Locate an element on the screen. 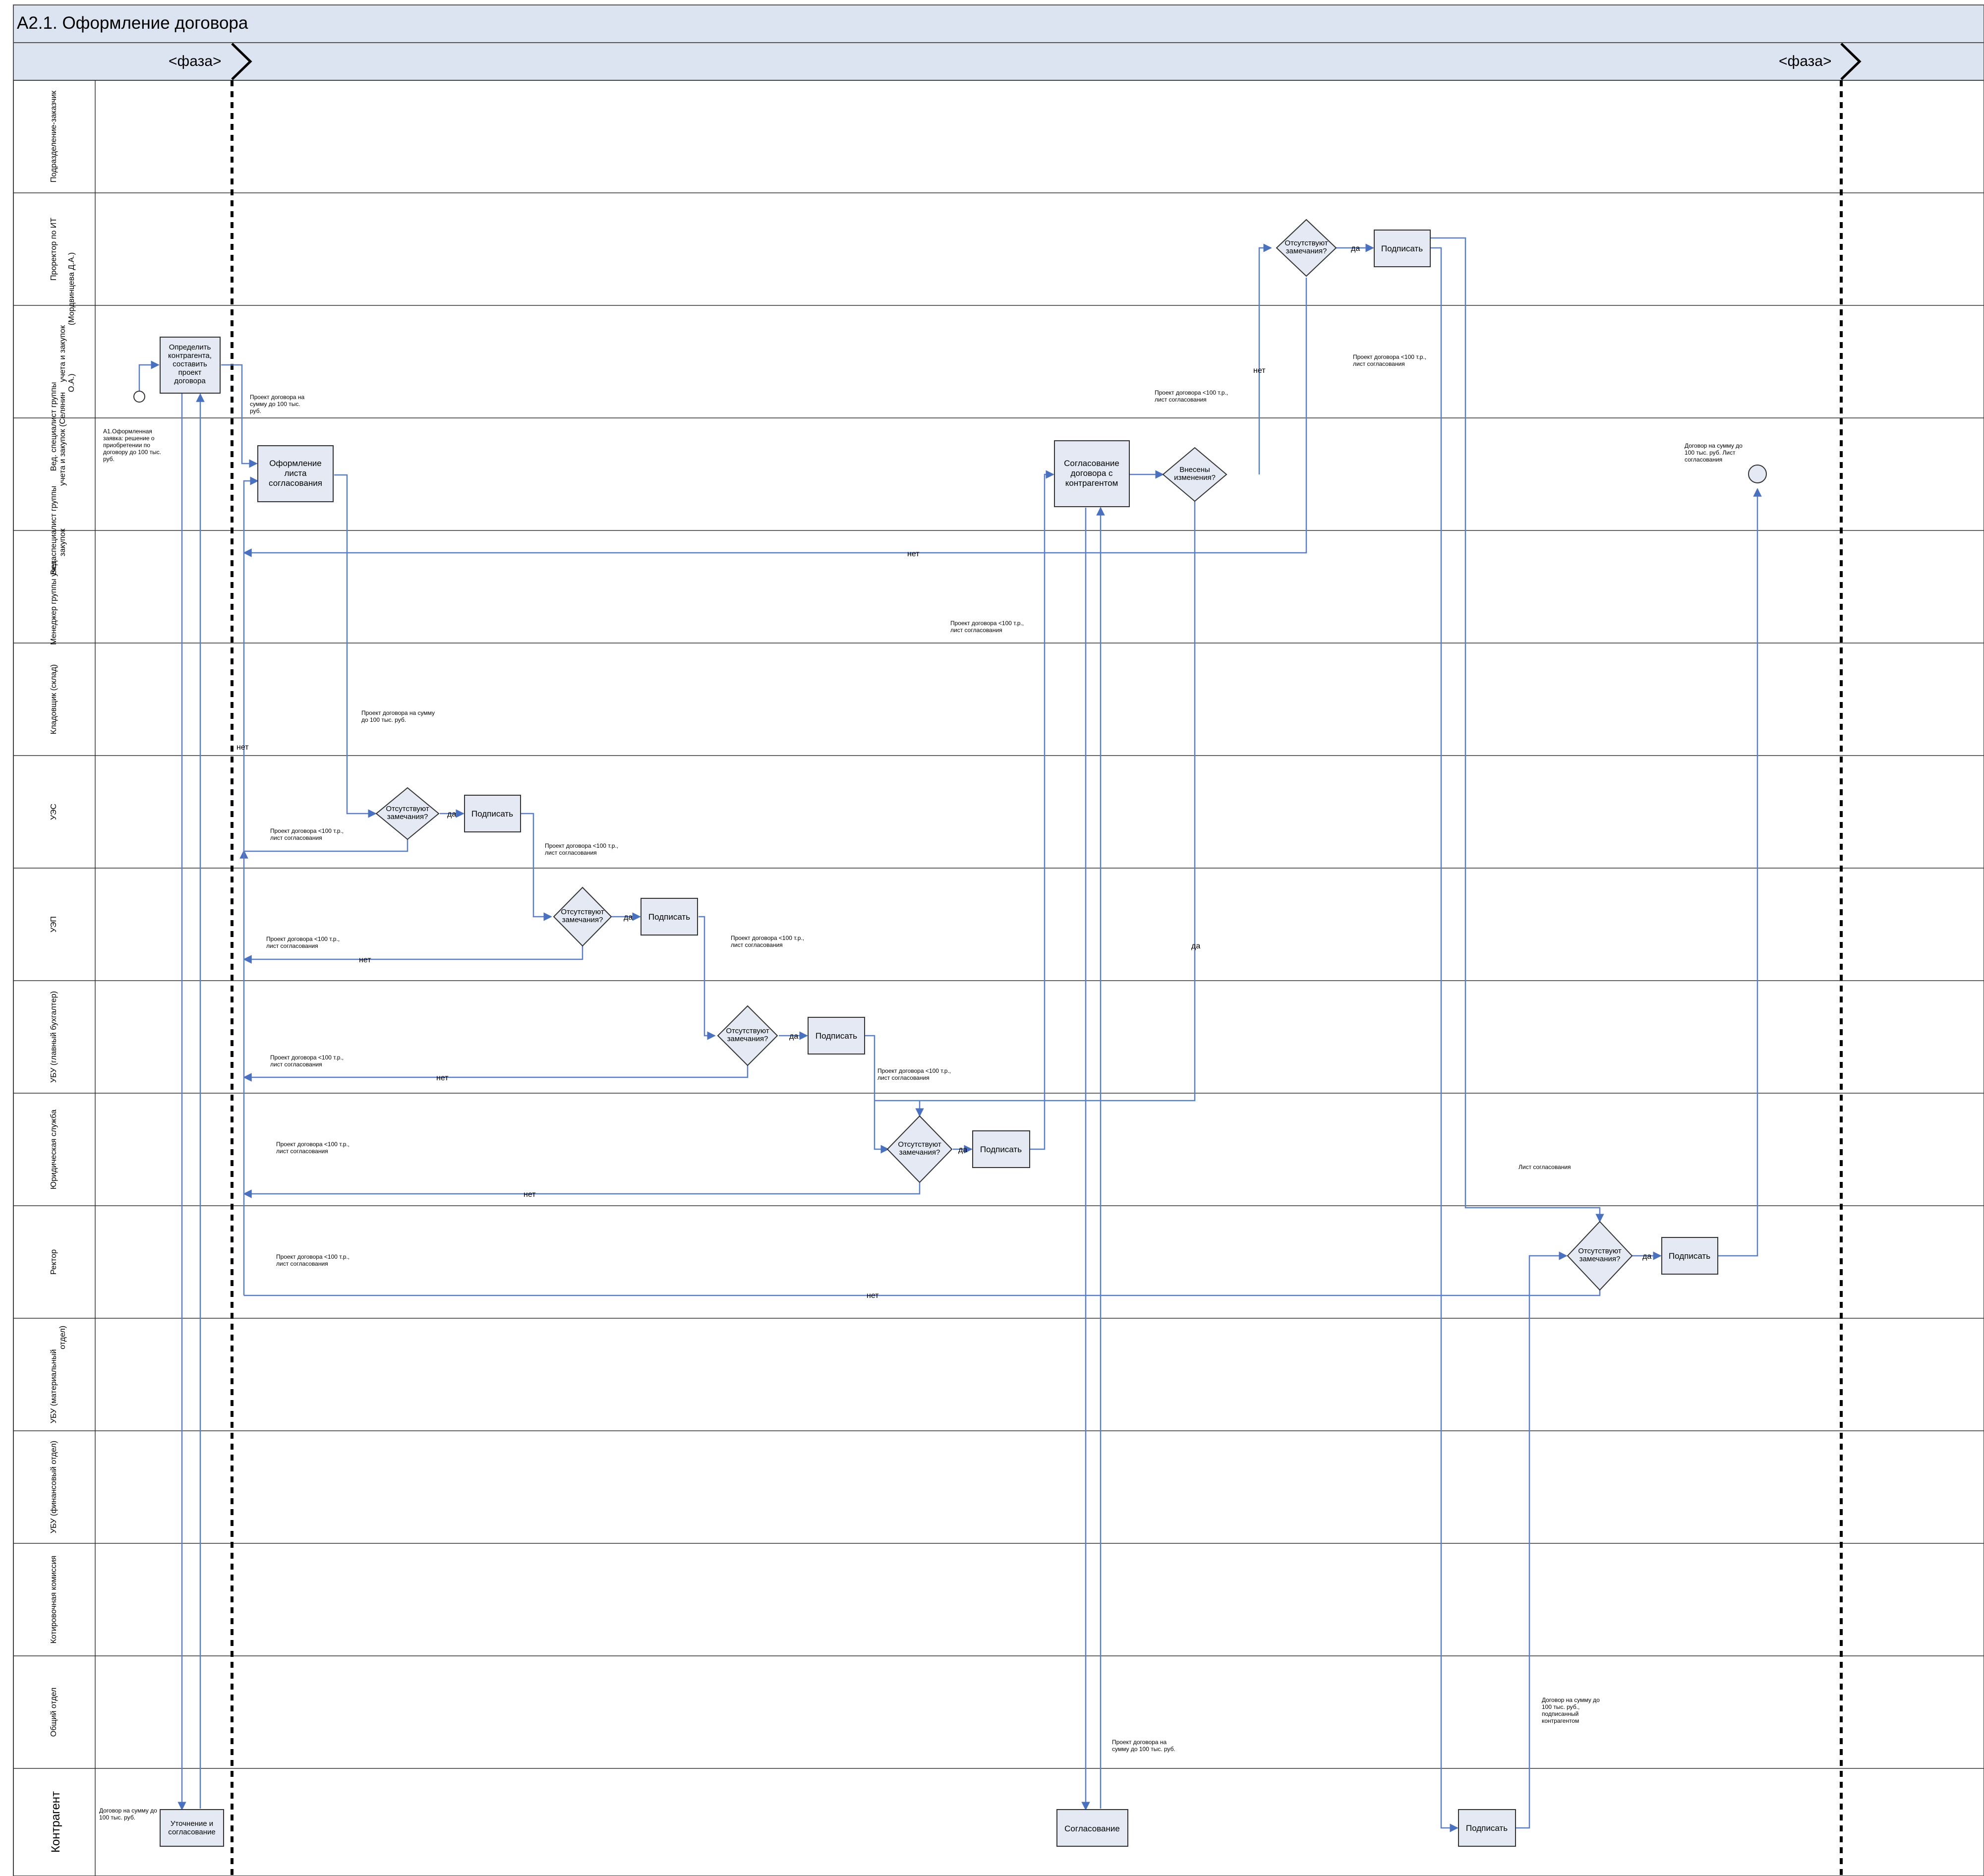  decision-remarks-6-label: Отсутствуют замечания? is located at coordinates (1600, 1255).